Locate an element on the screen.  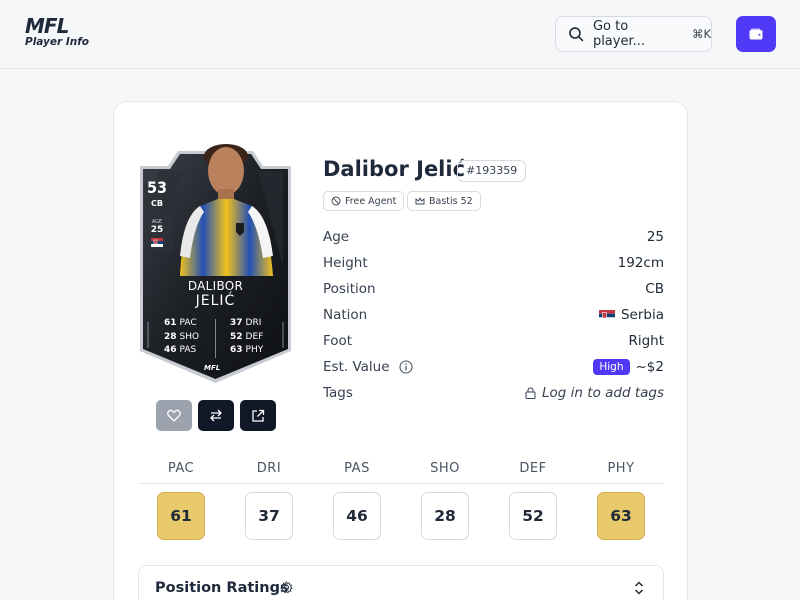
card-position: CB is located at coordinates (157, 203).